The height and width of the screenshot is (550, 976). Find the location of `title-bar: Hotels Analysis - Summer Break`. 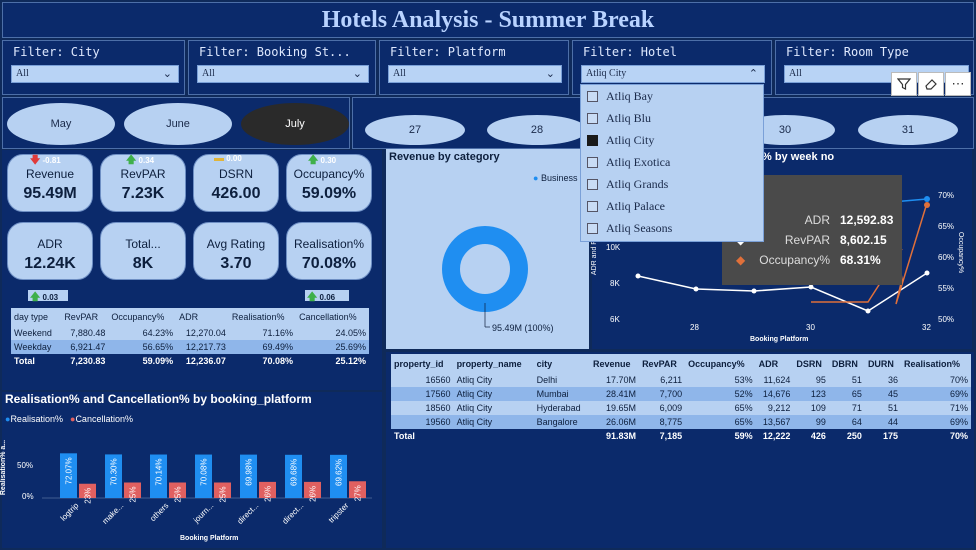

title-bar: Hotels Analysis - Summer Break is located at coordinates (488, 20).